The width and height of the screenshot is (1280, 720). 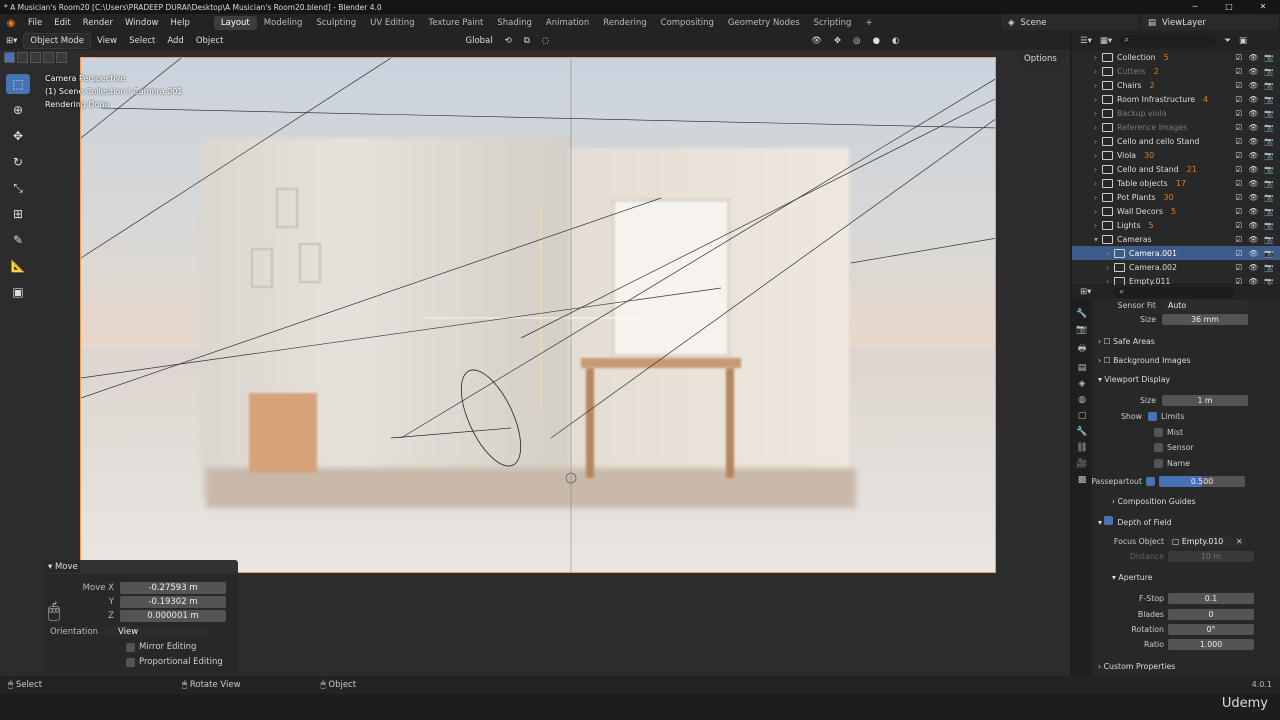 What do you see at coordinates (1176, 211) in the screenshot?
I see `outliner-item: › Wall Decors 5 ☑ 👁 📷` at bounding box center [1176, 211].